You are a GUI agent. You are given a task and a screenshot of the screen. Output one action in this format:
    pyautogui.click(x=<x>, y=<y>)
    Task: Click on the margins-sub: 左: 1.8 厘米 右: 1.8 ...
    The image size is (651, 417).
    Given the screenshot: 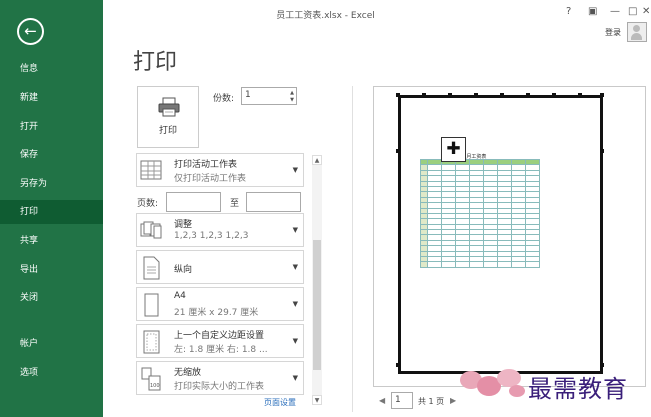 What is the action you would take?
    pyautogui.click(x=221, y=350)
    